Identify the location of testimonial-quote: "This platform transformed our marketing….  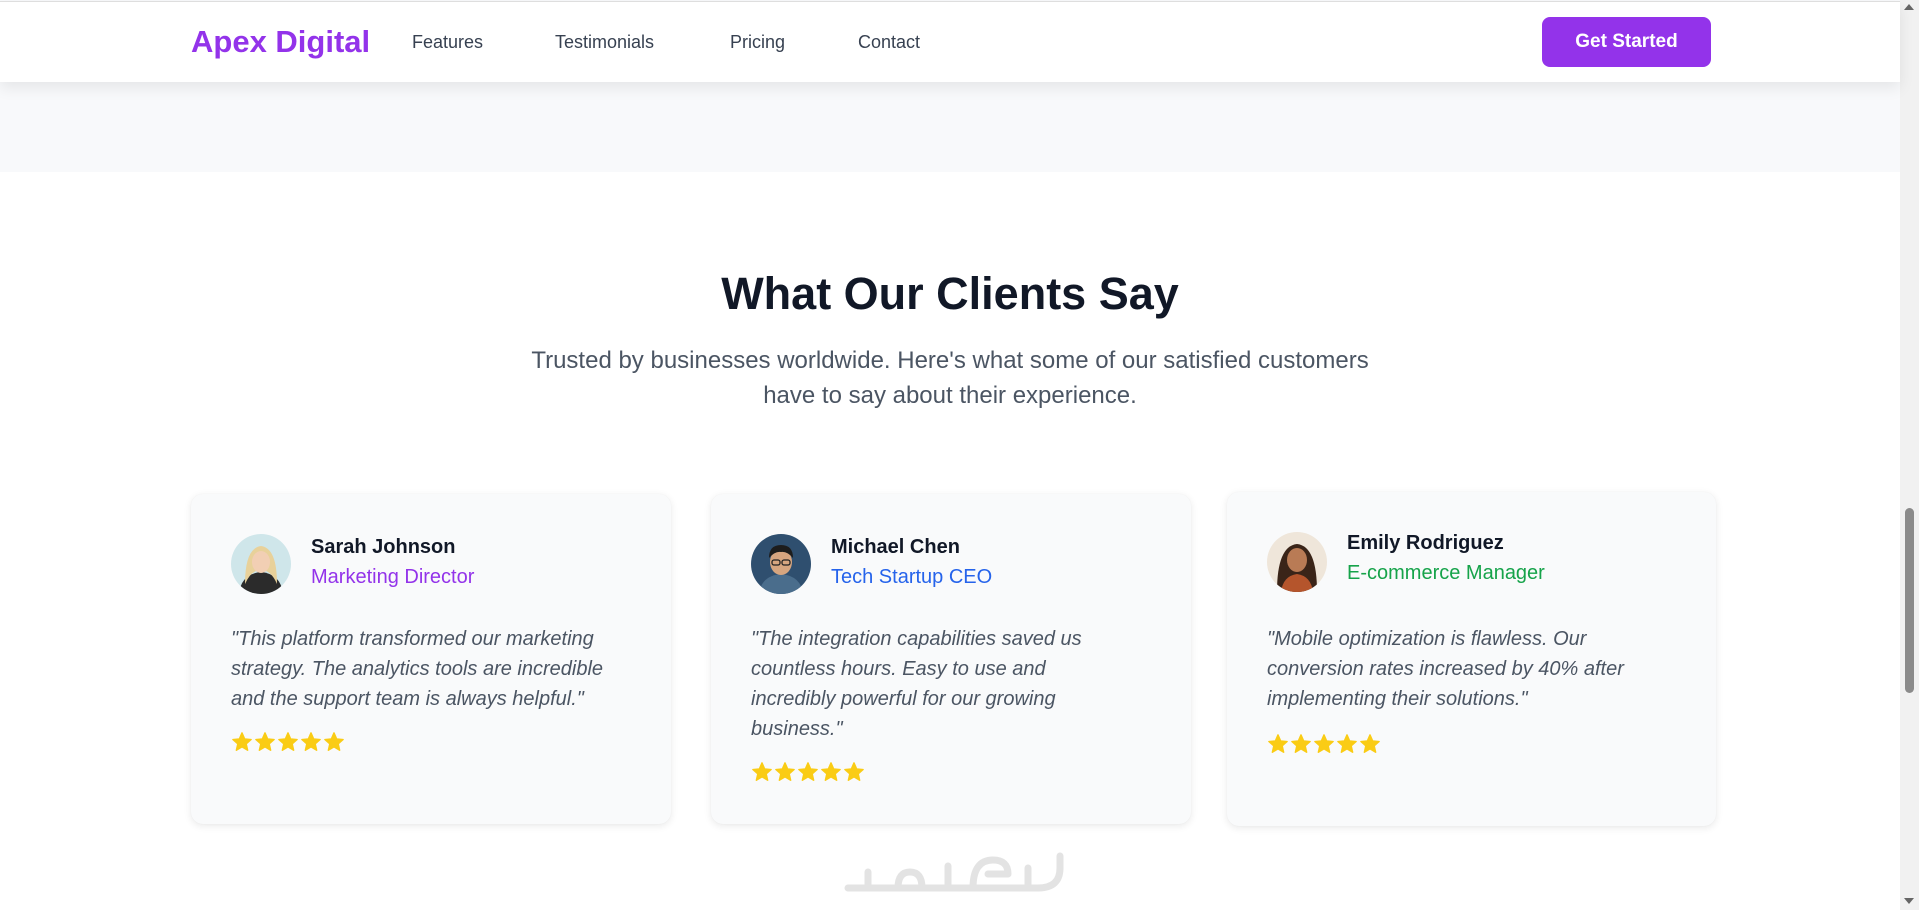
(441, 669).